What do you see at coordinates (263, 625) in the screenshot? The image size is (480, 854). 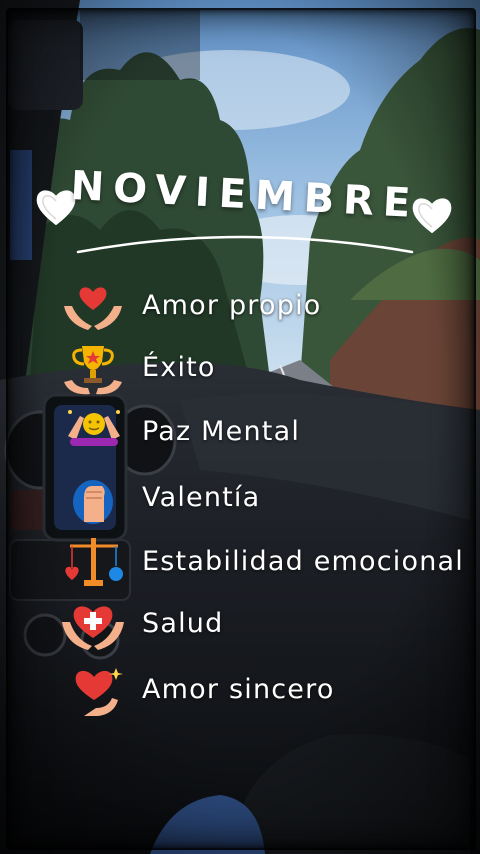 I see `list-item: Salud` at bounding box center [263, 625].